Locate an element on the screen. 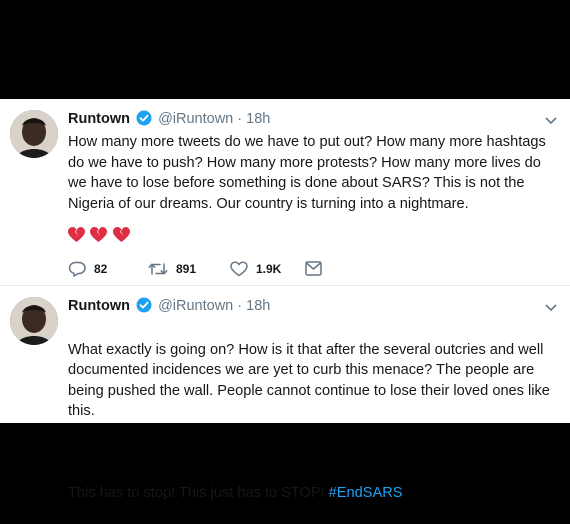 Image resolution: width=570 pixels, height=524 pixels. like-count: 1.9K is located at coordinates (269, 269).